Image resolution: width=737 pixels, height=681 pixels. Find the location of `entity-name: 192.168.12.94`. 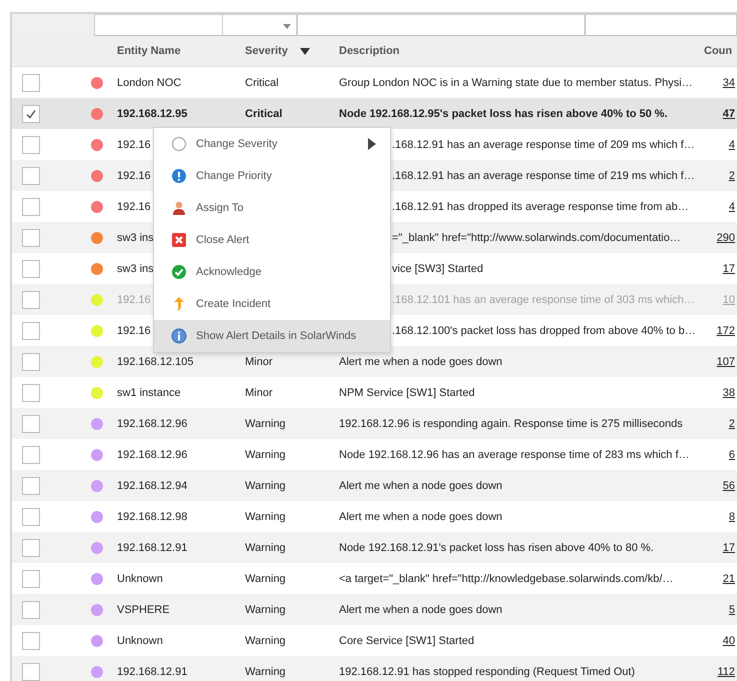

entity-name: 192.168.12.94 is located at coordinates (152, 486).